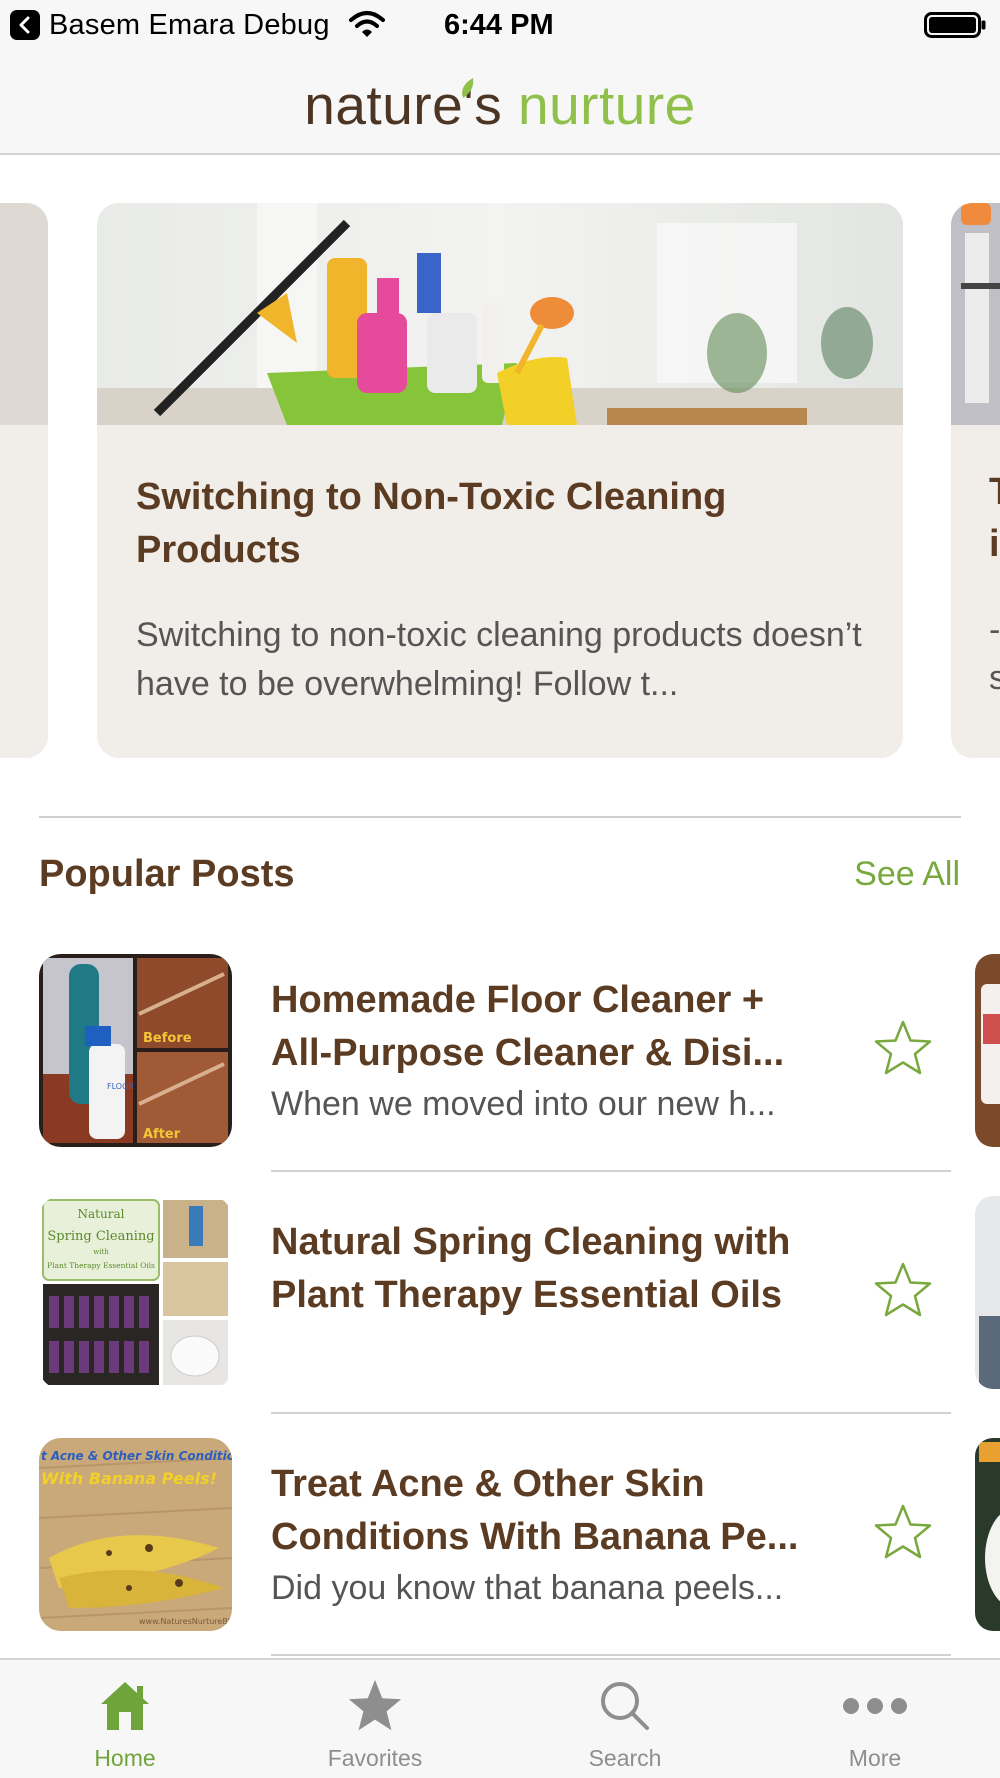  Describe the element at coordinates (500, 817) in the screenshot. I see `section-divider` at that location.